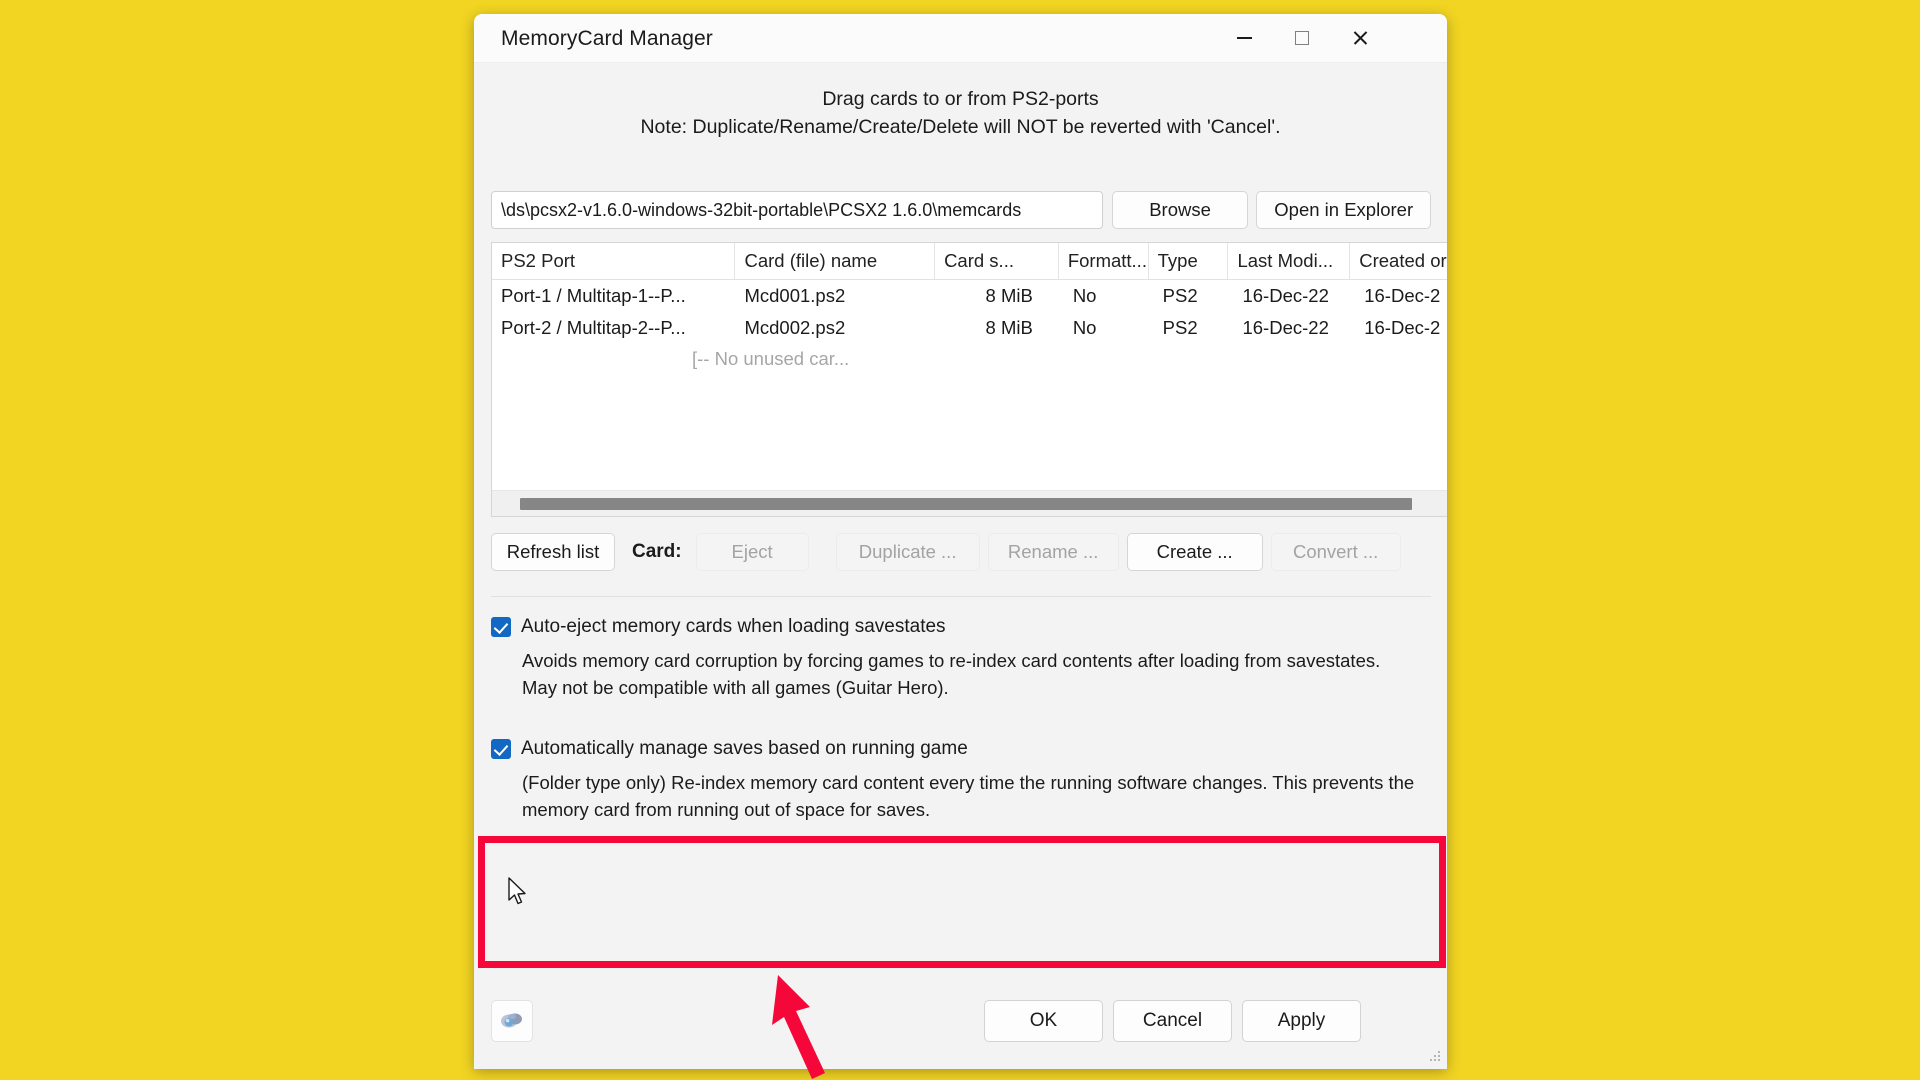 Image resolution: width=1920 pixels, height=1080 pixels. I want to click on open-in-explorer-button: Open in Explorer, so click(1343, 210).